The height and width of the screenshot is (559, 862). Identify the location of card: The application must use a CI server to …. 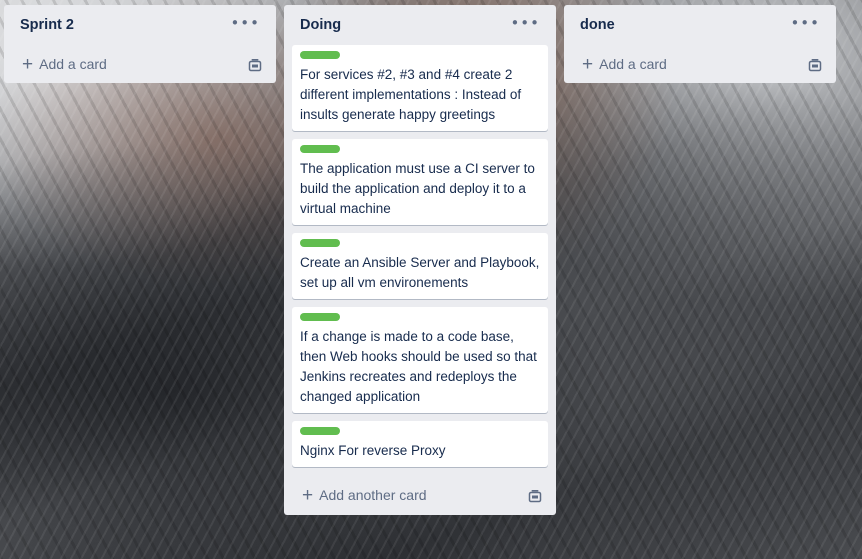
(420, 182).